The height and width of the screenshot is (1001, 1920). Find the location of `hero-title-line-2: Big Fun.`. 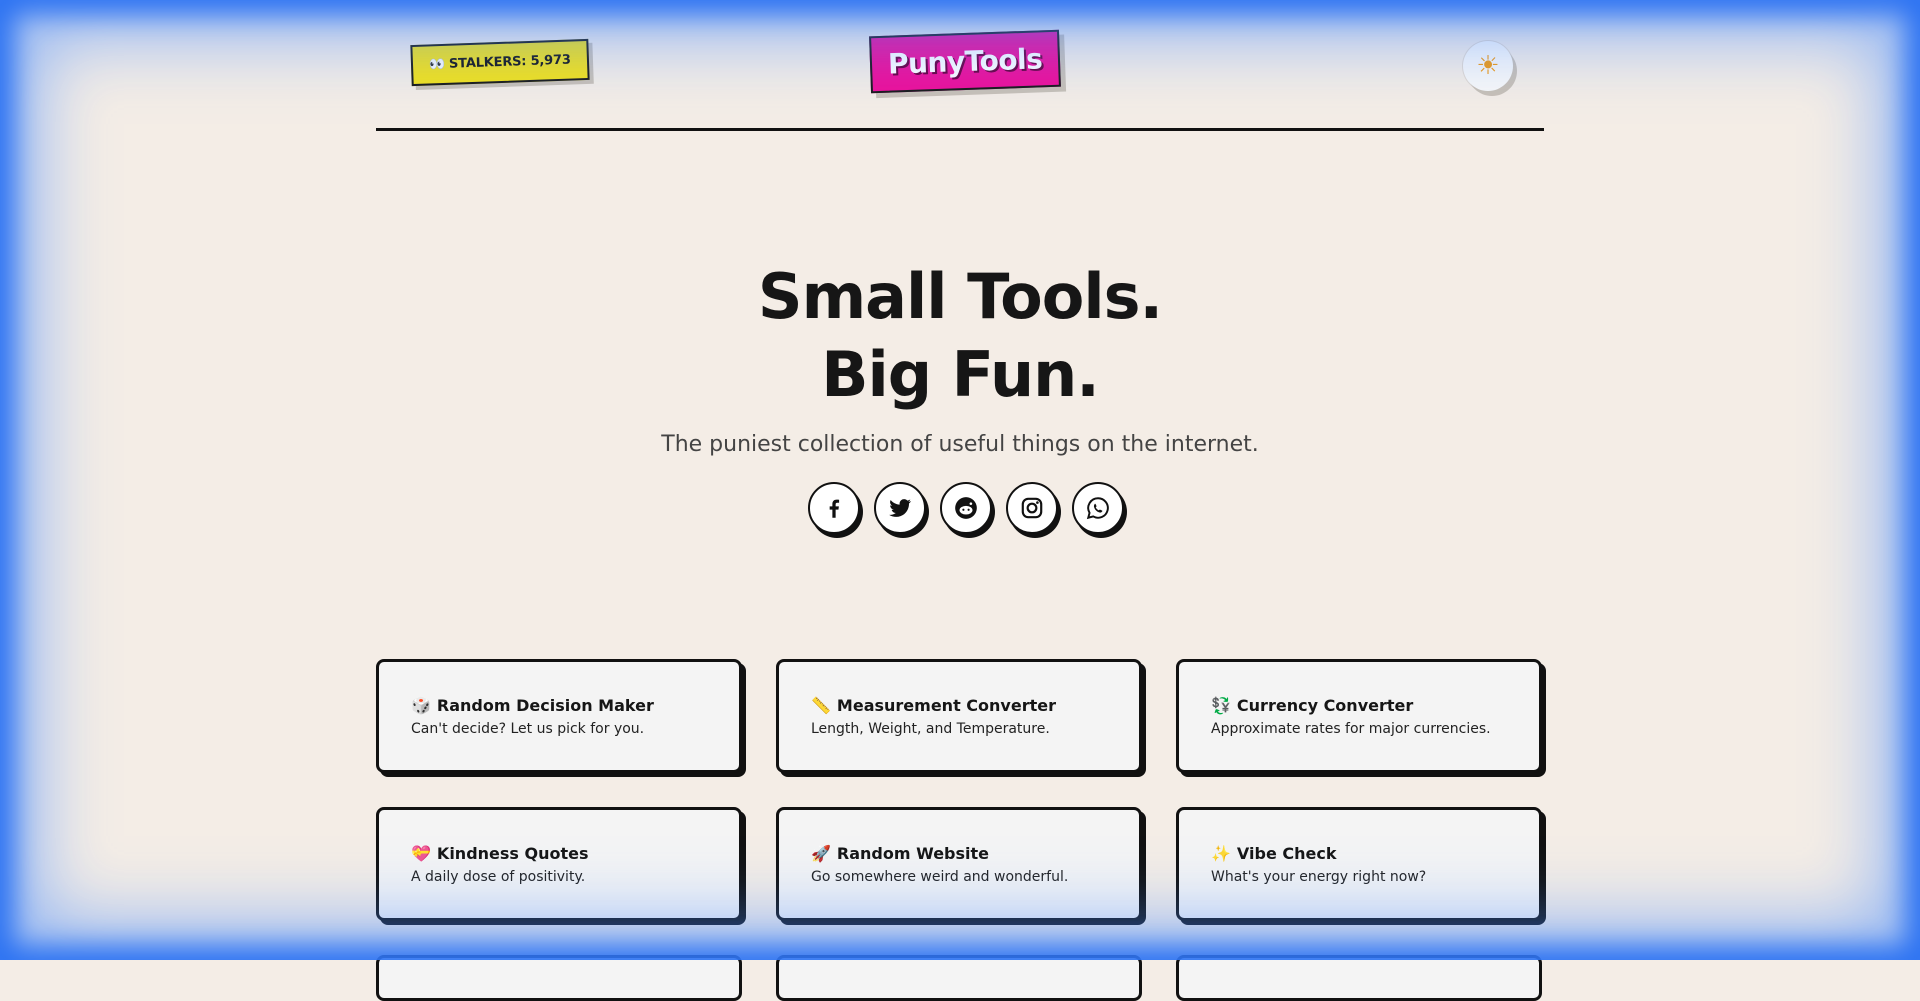

hero-title-line-2: Big Fun. is located at coordinates (960, 374).